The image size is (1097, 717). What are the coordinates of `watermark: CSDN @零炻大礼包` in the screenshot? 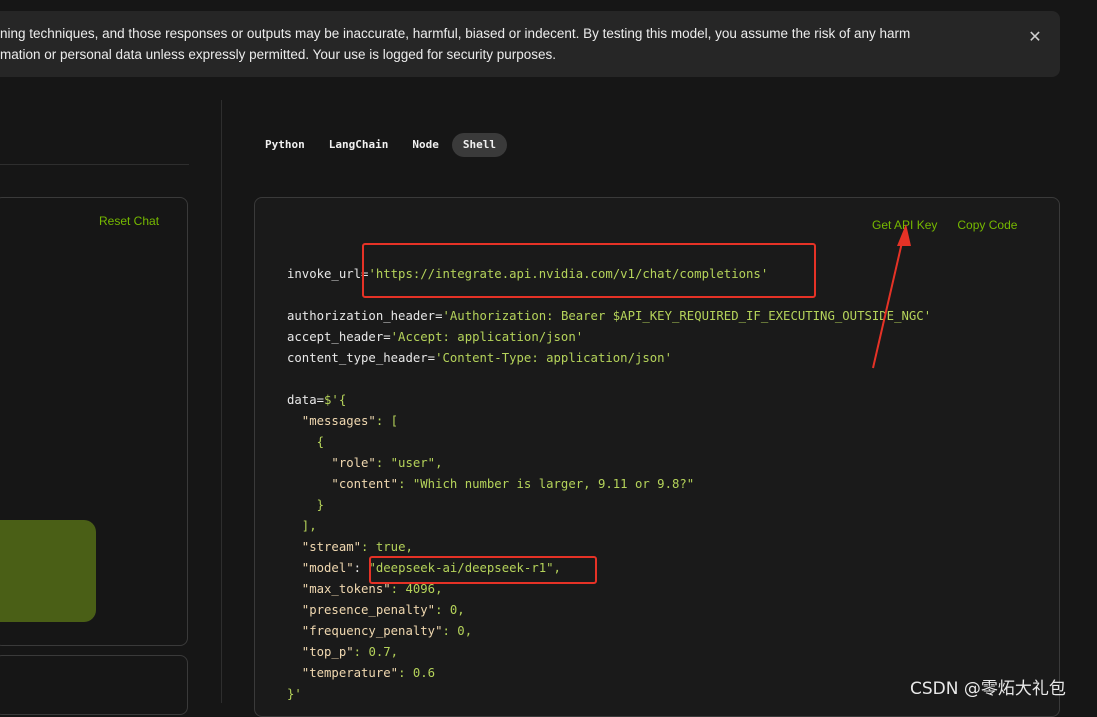 It's located at (988, 689).